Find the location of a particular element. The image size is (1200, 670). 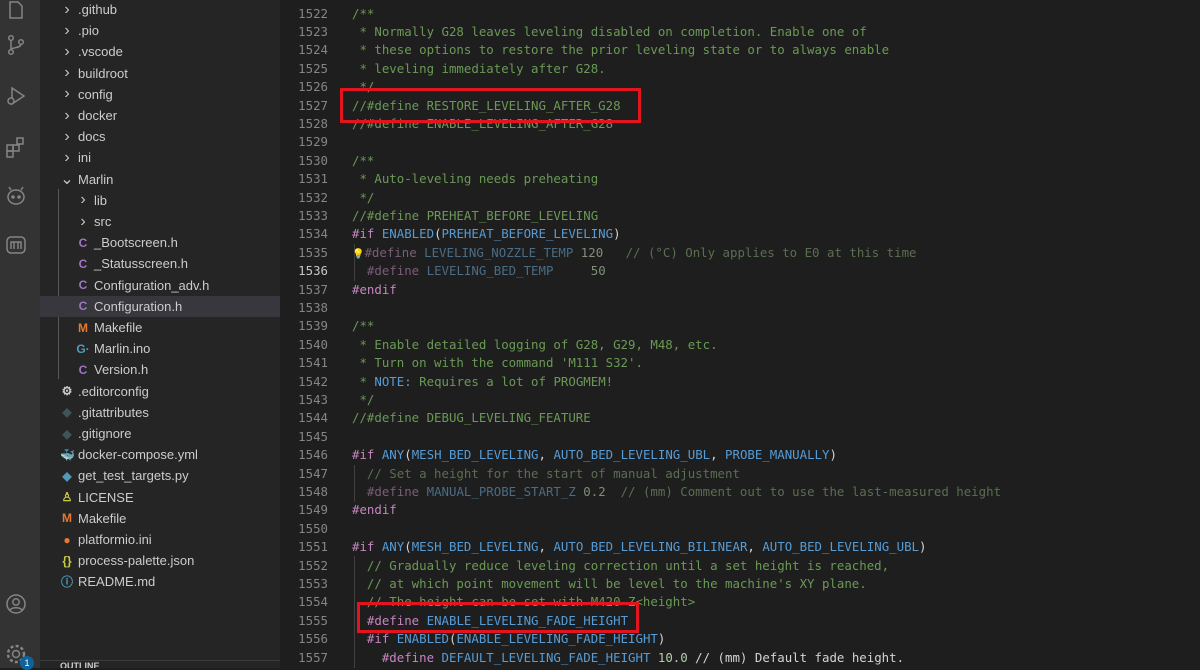

code-line: 1531 * Auto-leveling needs preheating is located at coordinates (740, 179).